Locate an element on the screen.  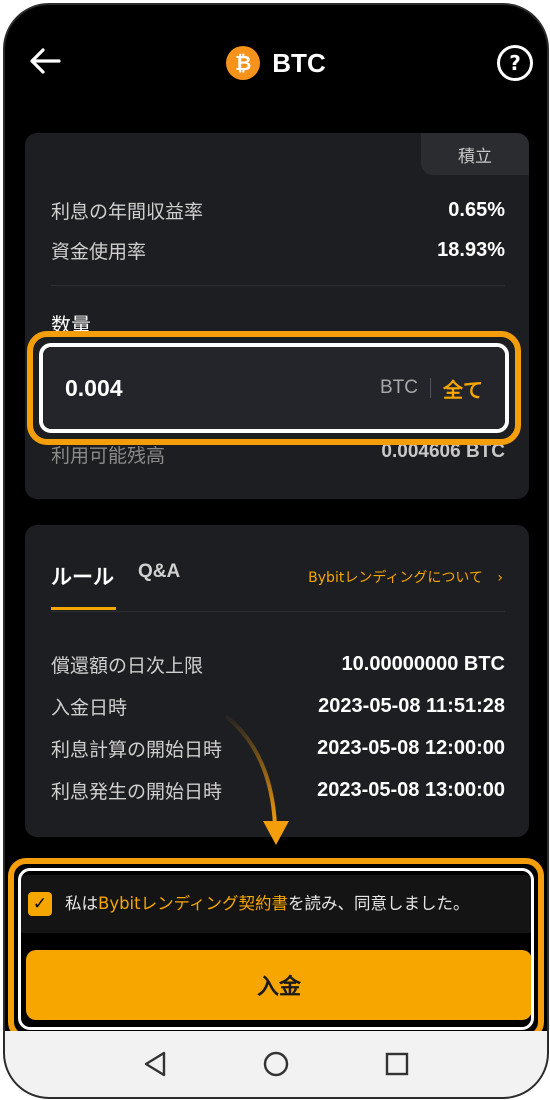
info-row: 償還額の日次上限 10.00000000 BTC is located at coordinates (278, 664).